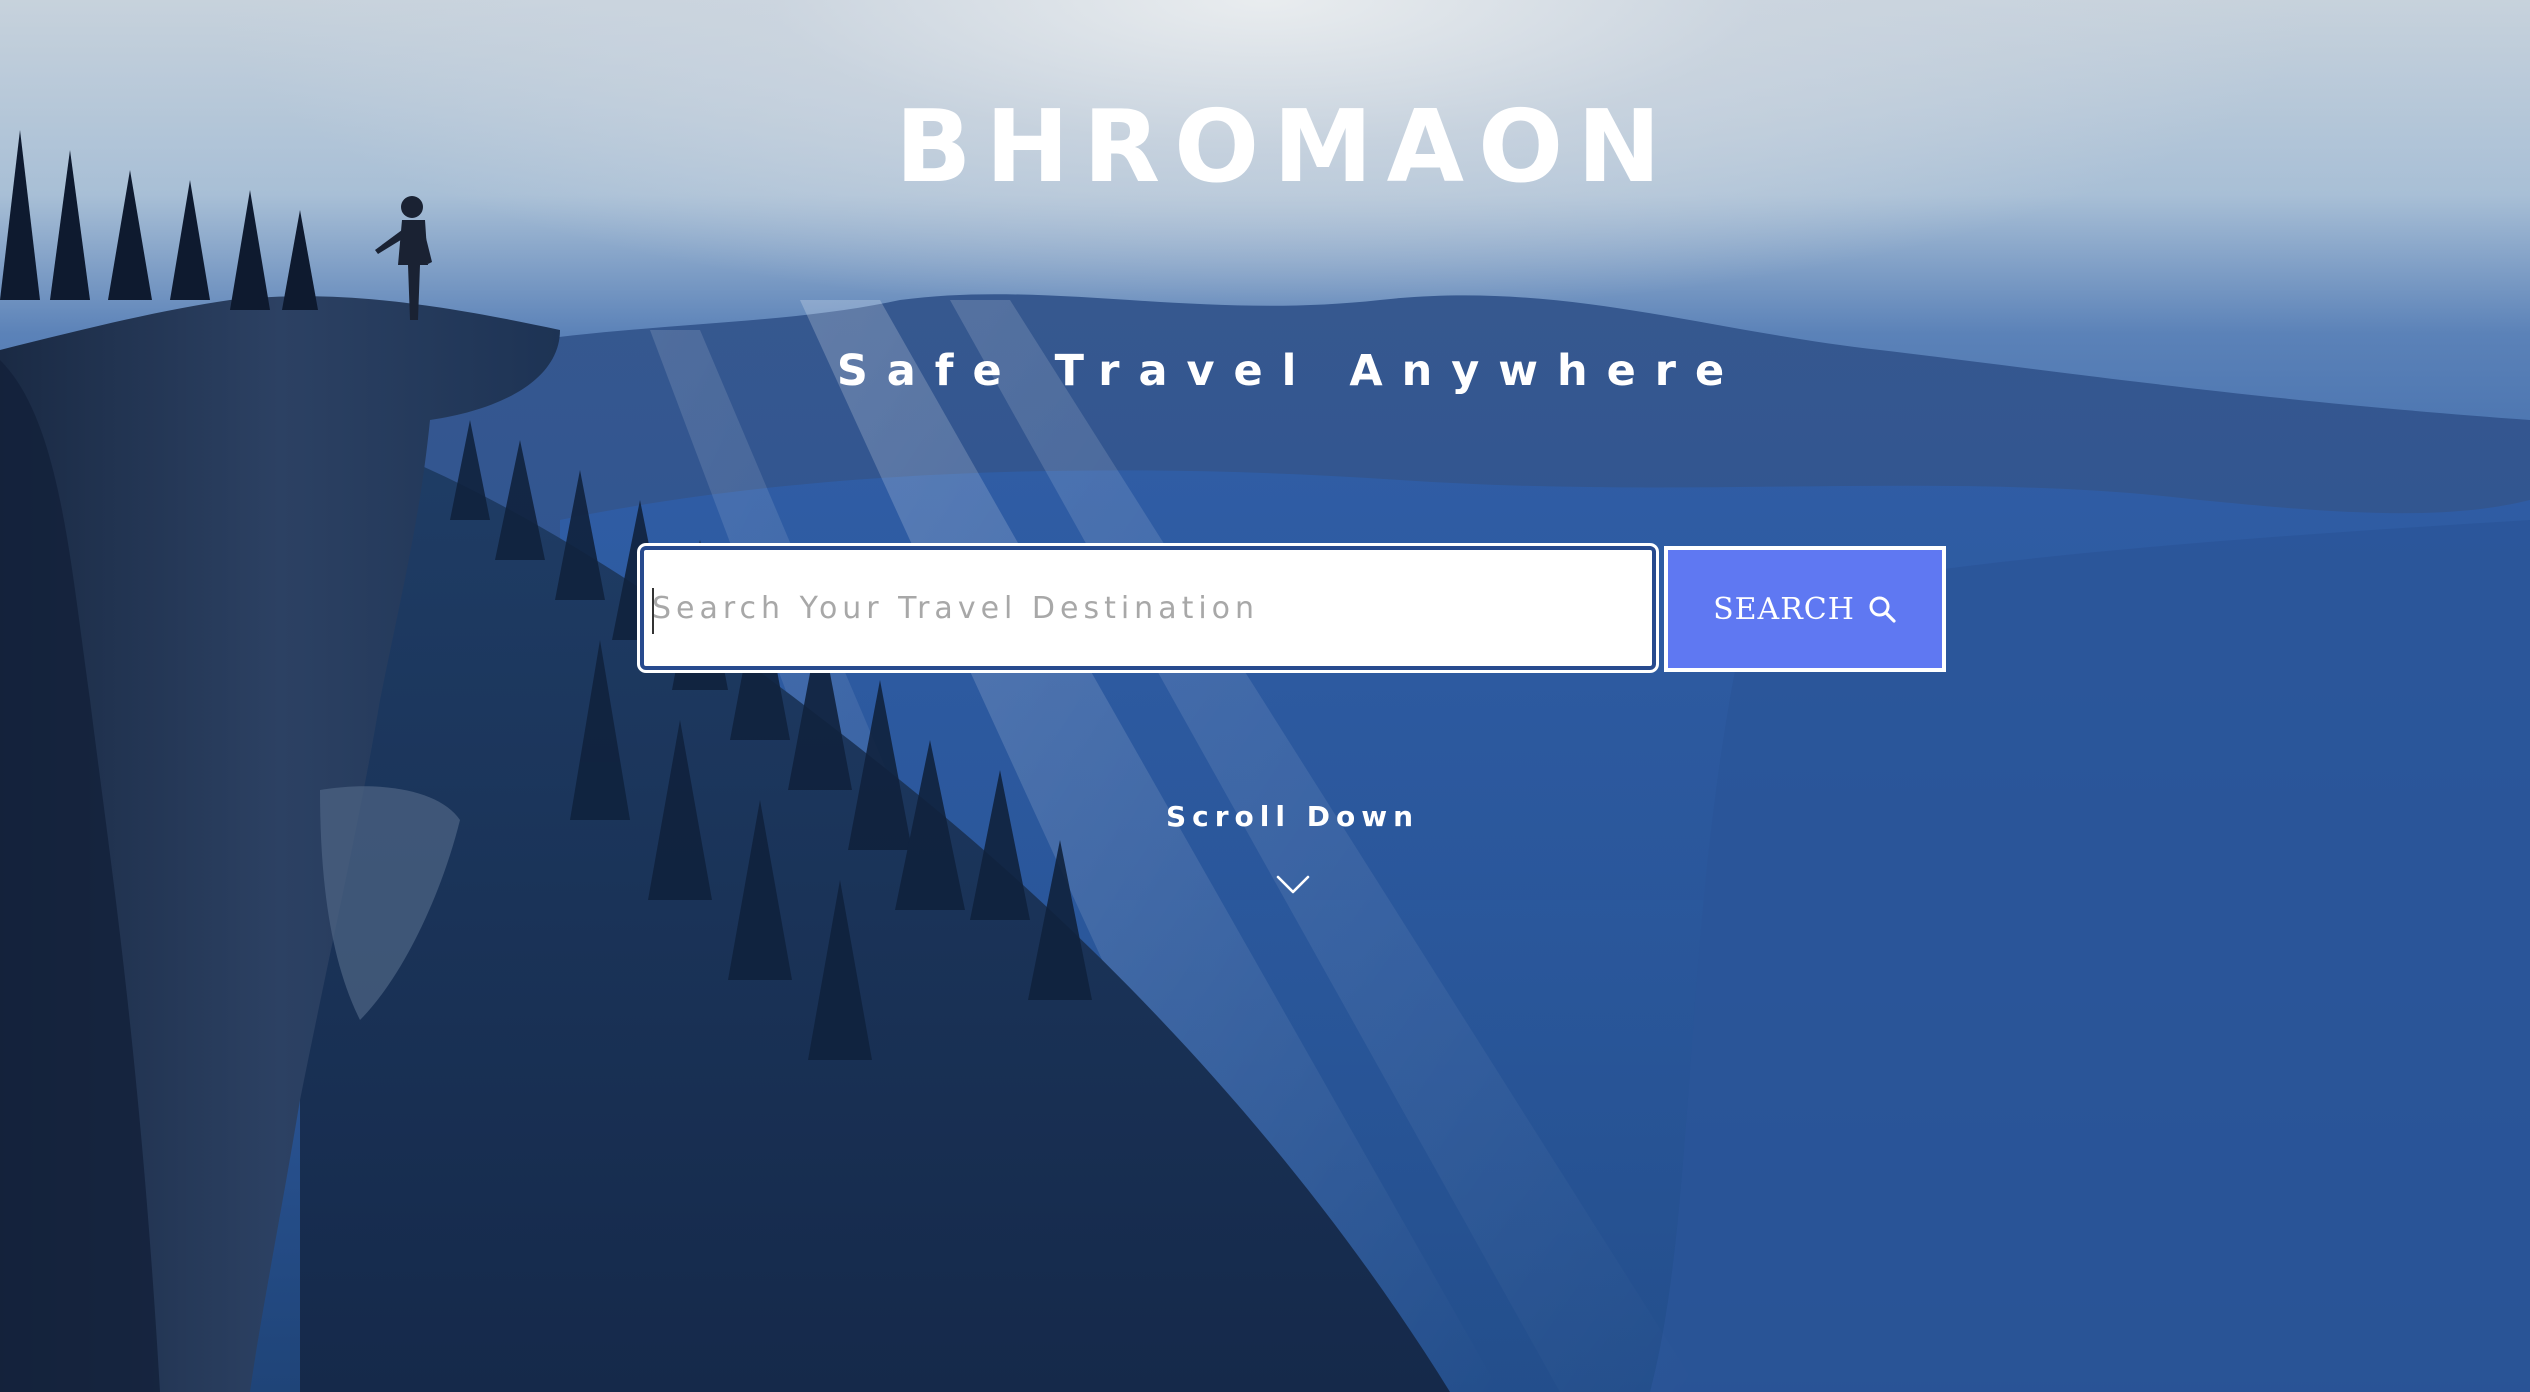 The image size is (2530, 1392). I want to click on search-button-label: SEARCH, so click(1784, 609).